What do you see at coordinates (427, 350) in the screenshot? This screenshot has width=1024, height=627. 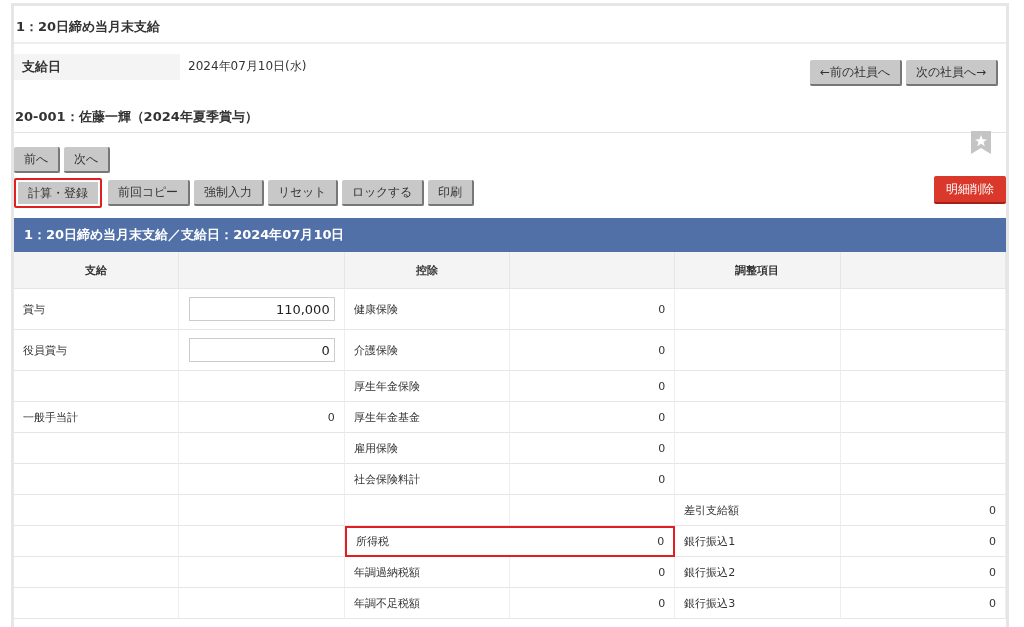 I see `table-cell: 介護保険` at bounding box center [427, 350].